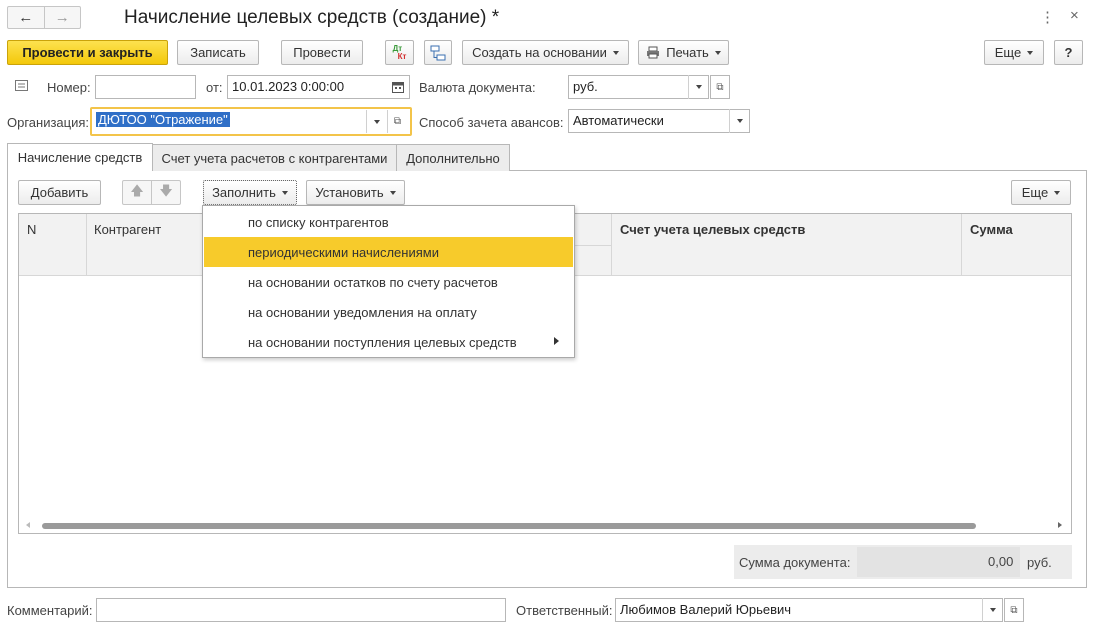 This screenshot has height=635, width=1103. I want to click on nav-buttons: ← →, so click(44, 17).